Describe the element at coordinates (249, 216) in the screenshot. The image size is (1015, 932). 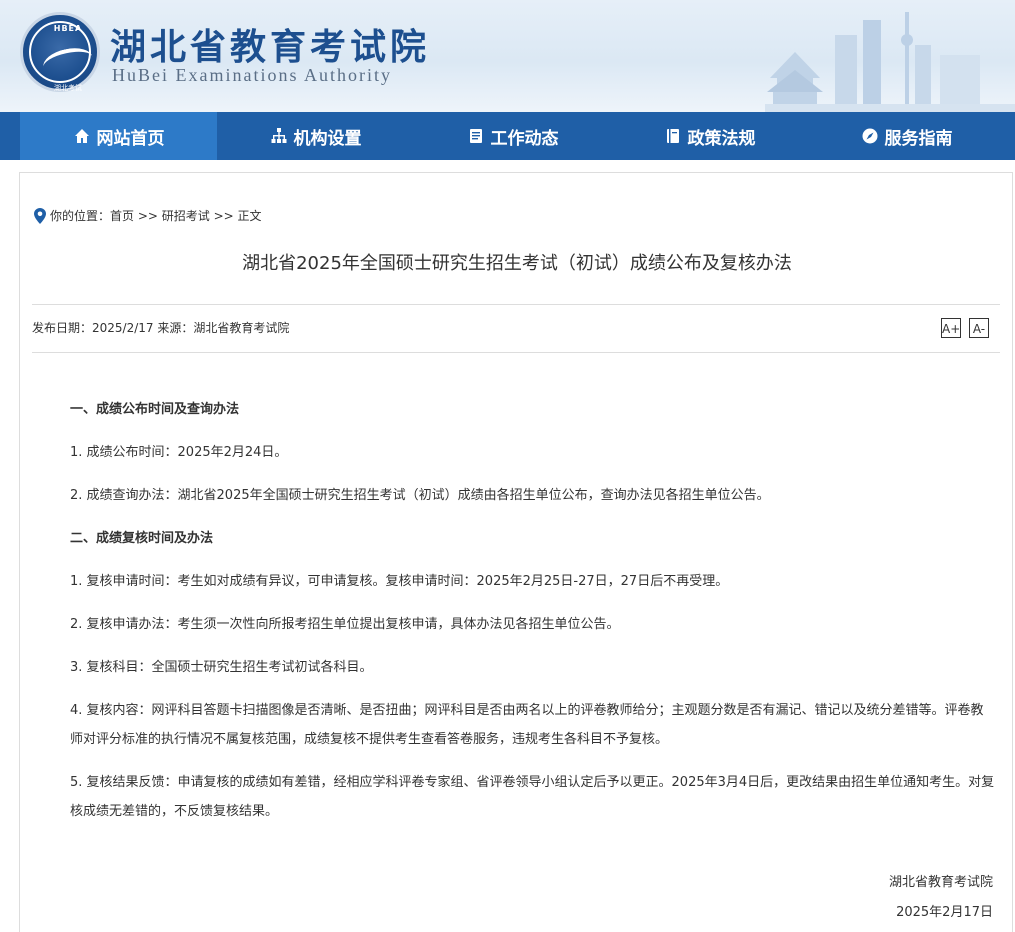
I see `breadcrumb-current: 正文` at that location.